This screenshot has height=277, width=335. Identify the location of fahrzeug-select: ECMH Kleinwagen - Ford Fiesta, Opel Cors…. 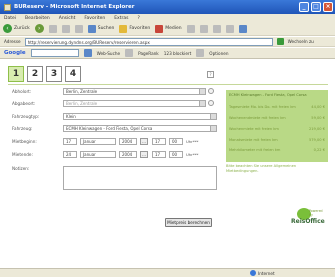
(140, 128).